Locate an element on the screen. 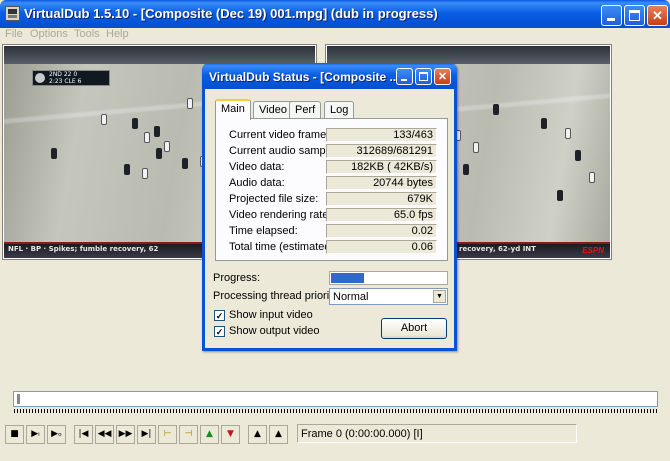 The height and width of the screenshot is (461, 670). menu-options: Options is located at coordinates (49, 34).